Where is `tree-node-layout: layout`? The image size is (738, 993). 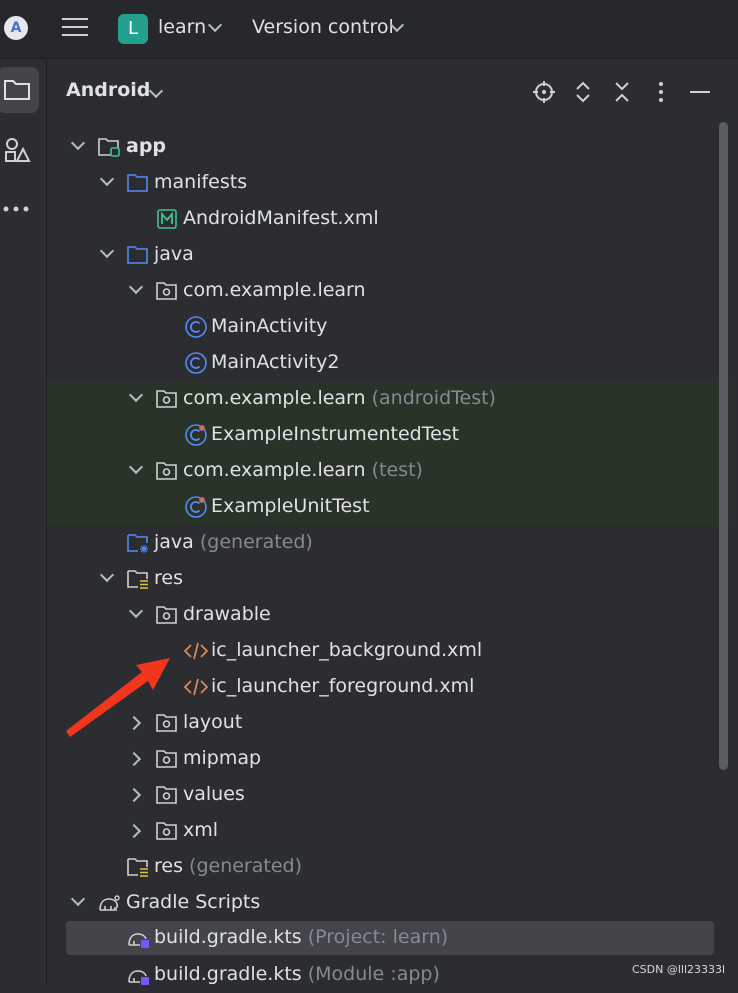 tree-node-layout: layout is located at coordinates (388, 723).